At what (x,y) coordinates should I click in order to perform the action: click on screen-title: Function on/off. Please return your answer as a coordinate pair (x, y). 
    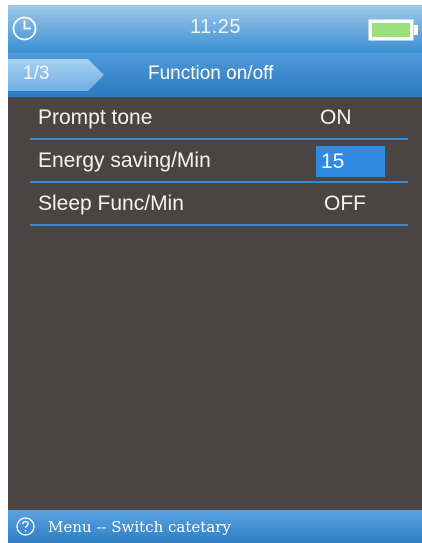
    Looking at the image, I should click on (211, 73).